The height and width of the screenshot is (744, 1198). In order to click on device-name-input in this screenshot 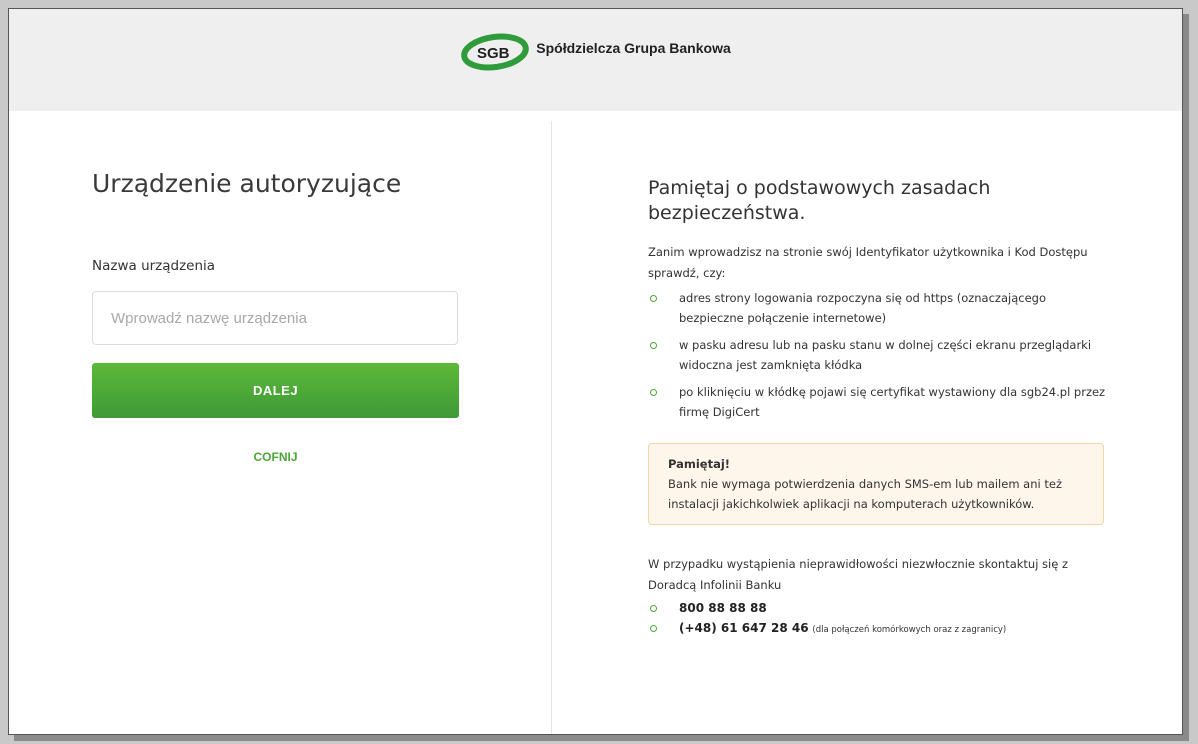, I will do `click(275, 318)`.